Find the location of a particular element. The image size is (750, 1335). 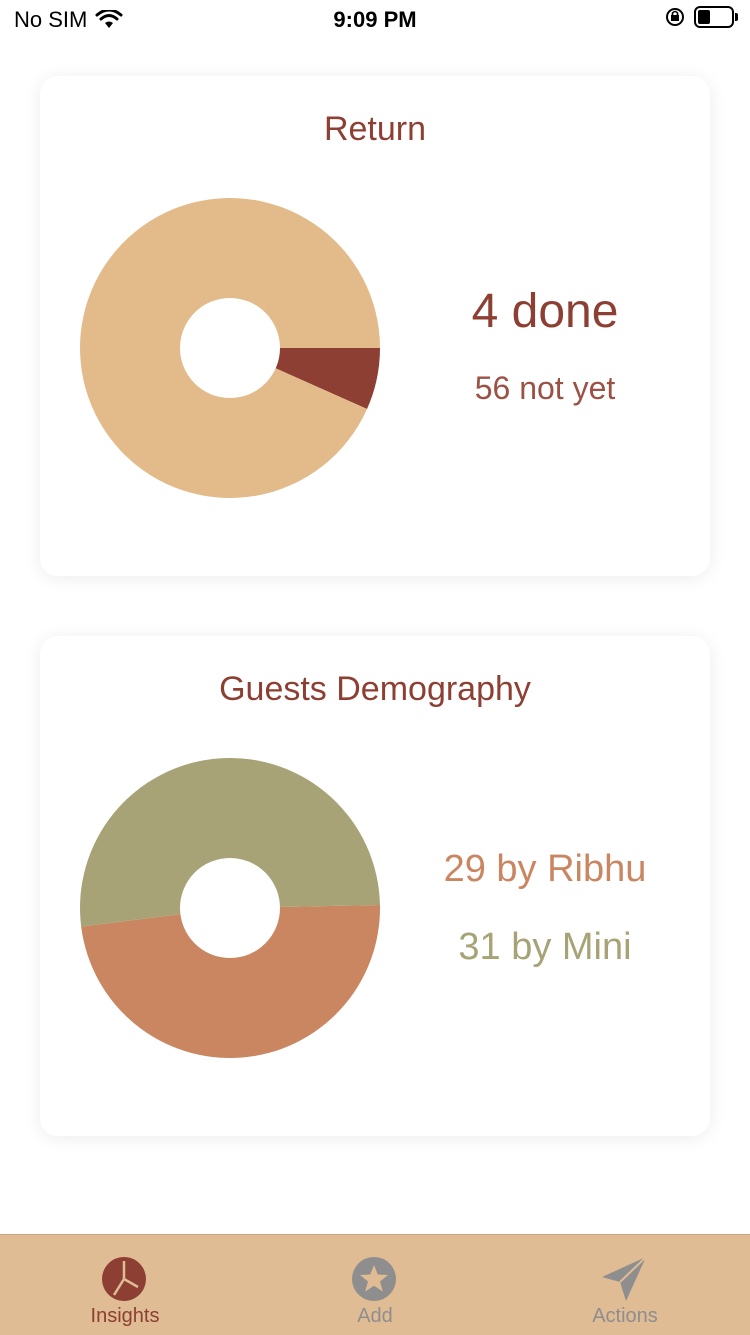

tab-bar: Insights Add Actions is located at coordinates (375, 1284).